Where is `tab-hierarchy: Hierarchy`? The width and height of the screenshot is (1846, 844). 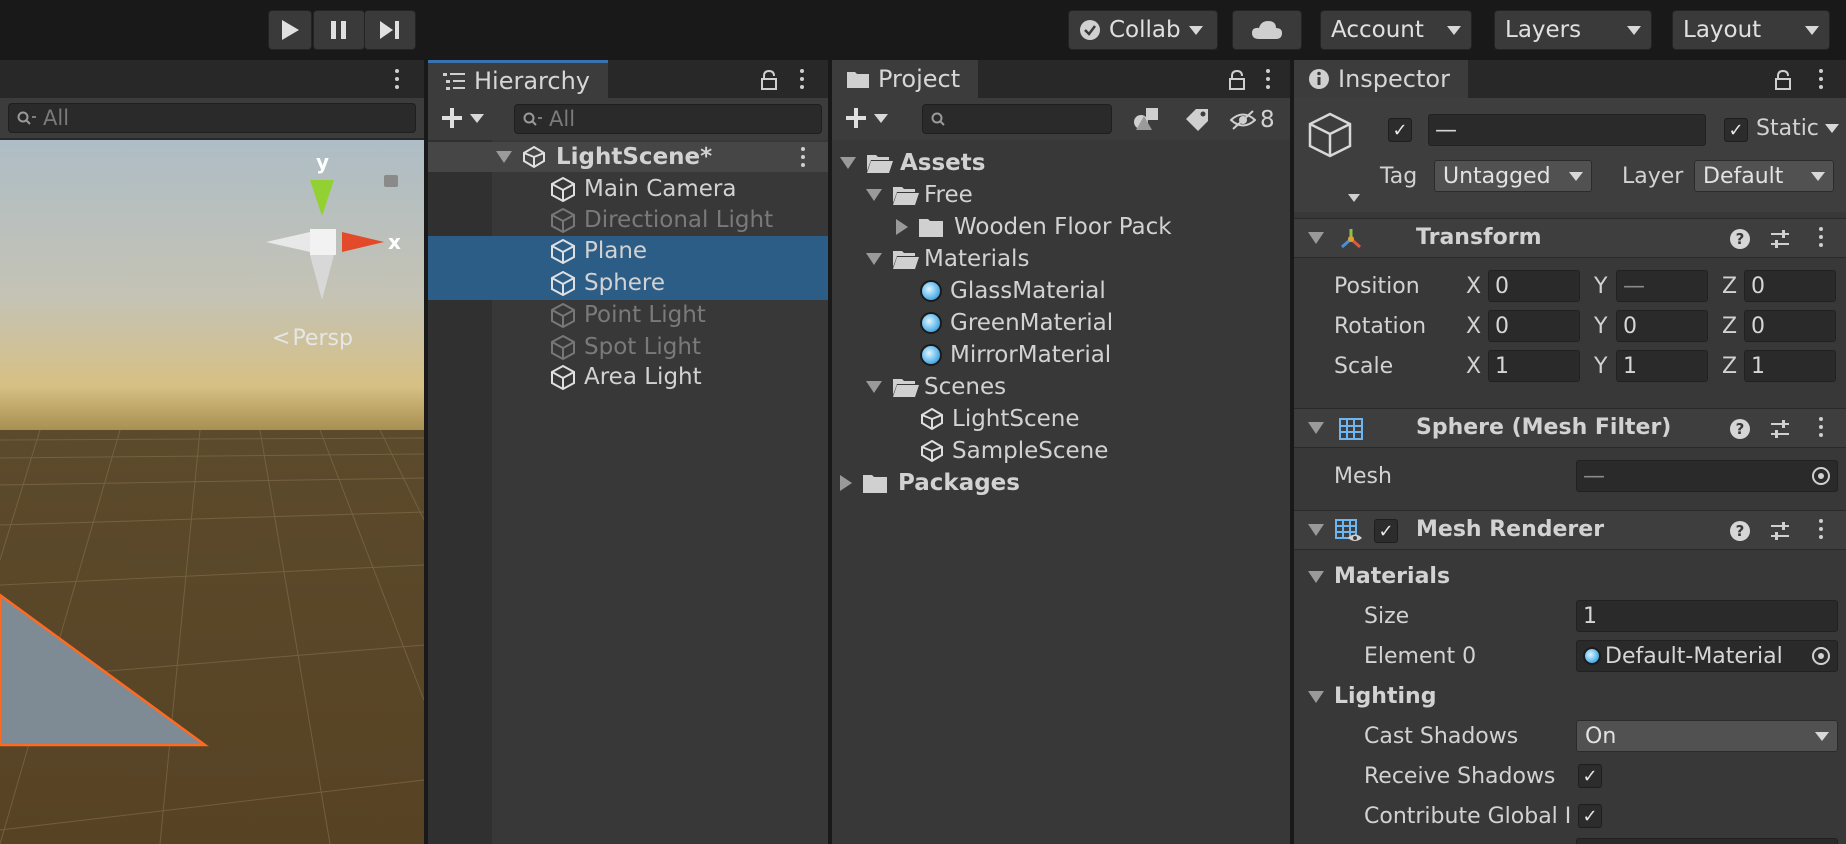 tab-hierarchy: Hierarchy is located at coordinates (518, 79).